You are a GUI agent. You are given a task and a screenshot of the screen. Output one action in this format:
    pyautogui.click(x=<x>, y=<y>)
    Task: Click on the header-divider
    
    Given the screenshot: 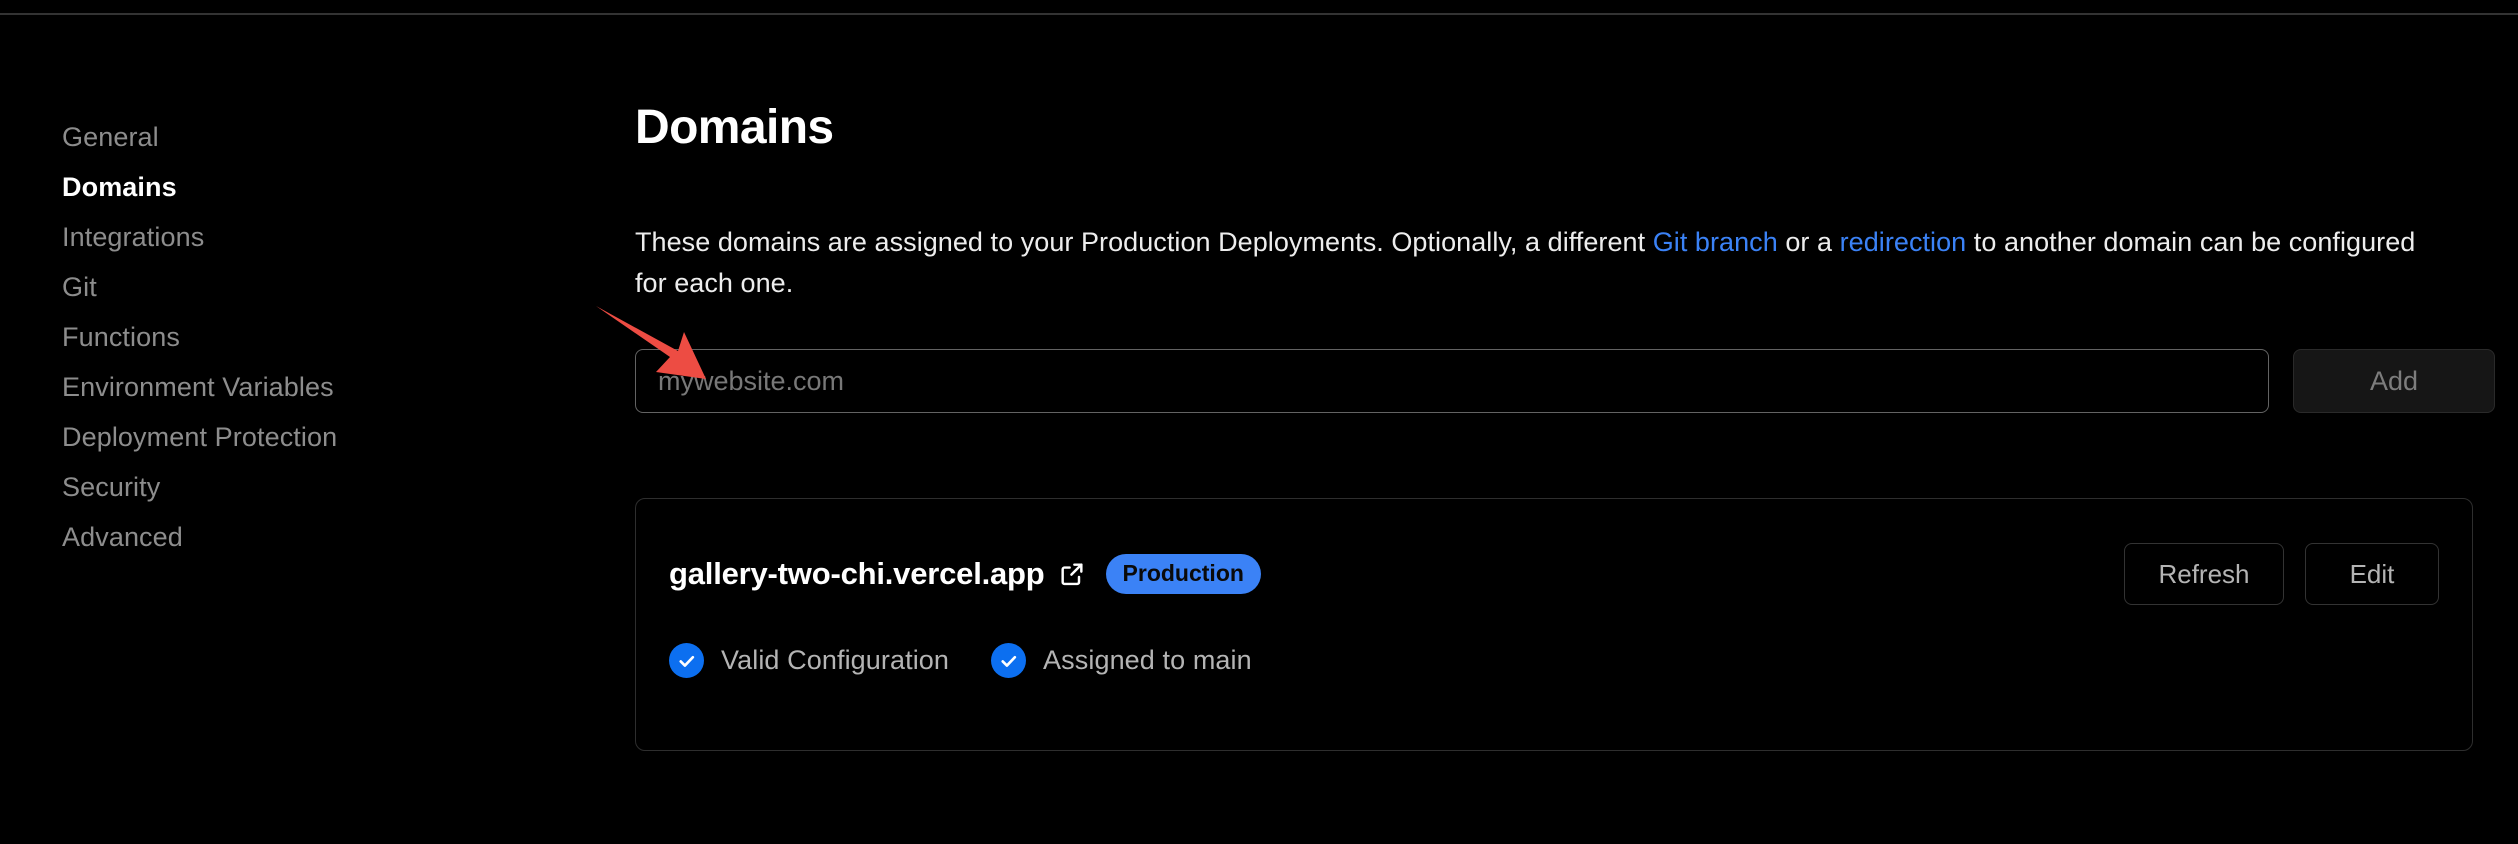 What is the action you would take?
    pyautogui.click(x=1259, y=14)
    